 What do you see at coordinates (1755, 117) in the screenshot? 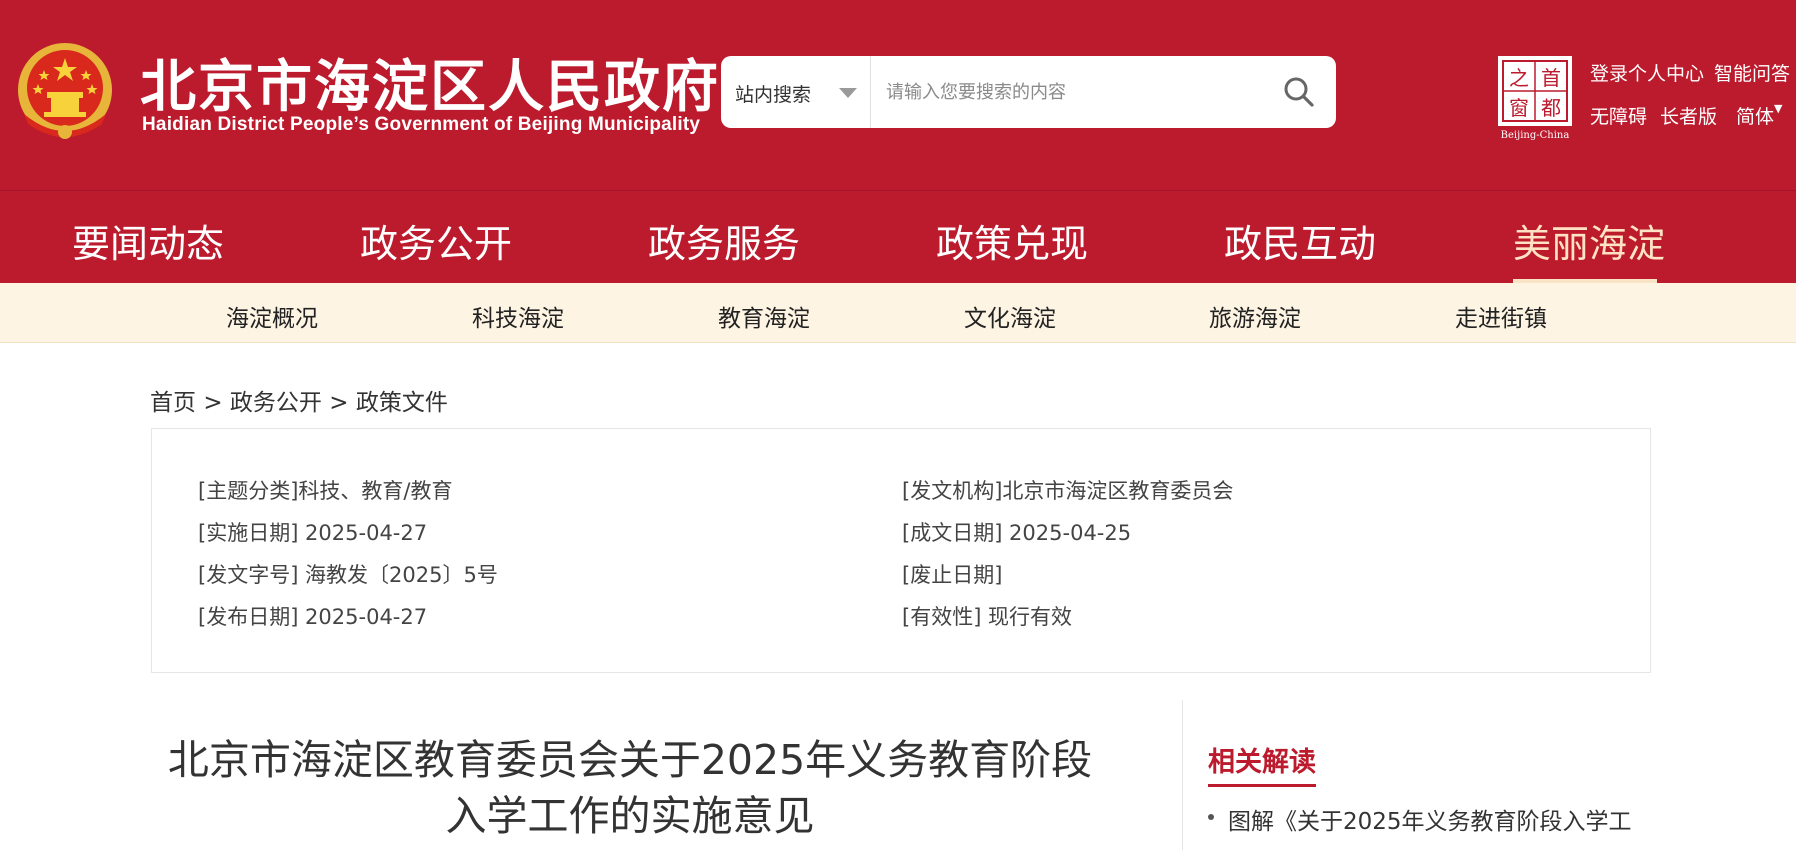
I see `language-label: 简体` at bounding box center [1755, 117].